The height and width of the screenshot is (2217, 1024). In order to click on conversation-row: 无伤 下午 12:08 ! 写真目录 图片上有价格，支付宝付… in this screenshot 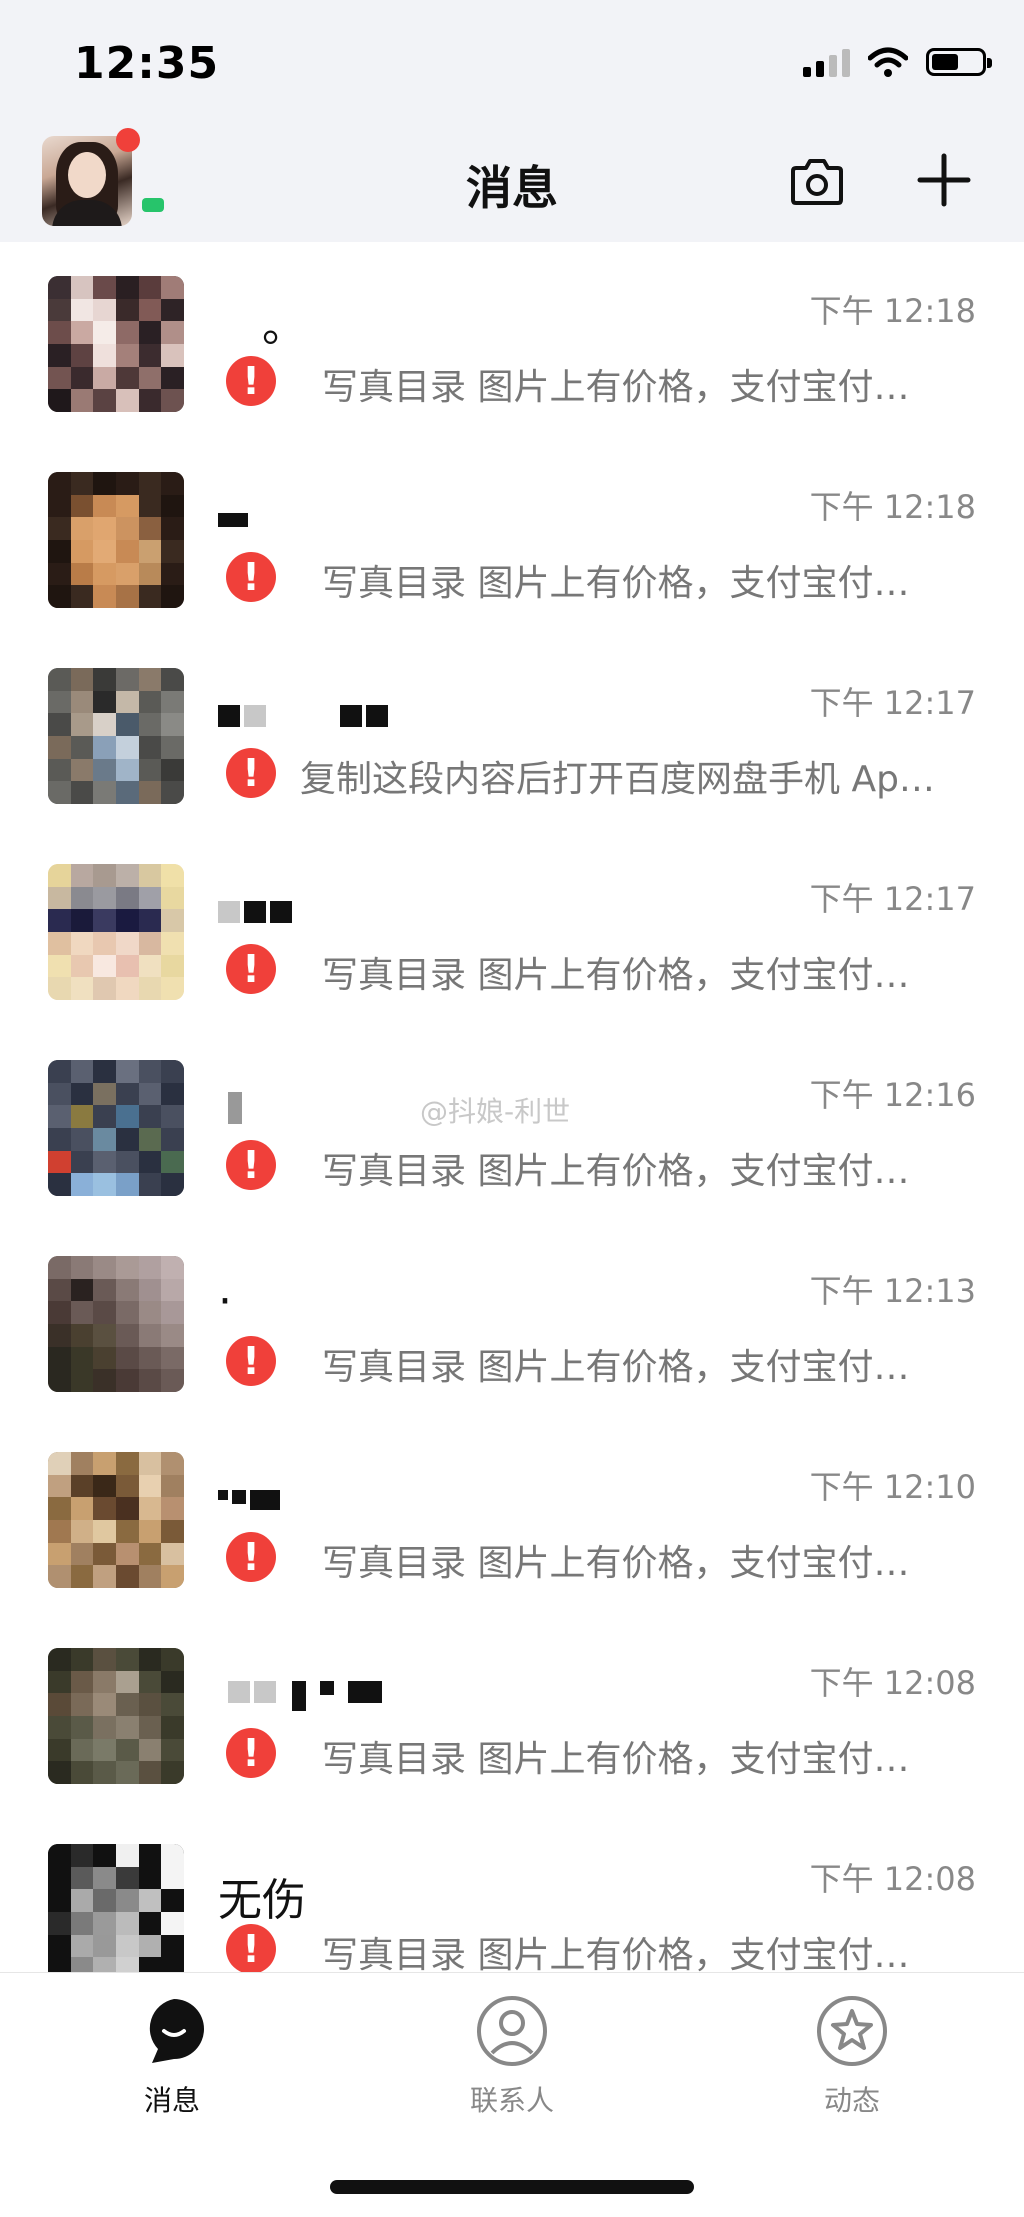, I will do `click(512, 1891)`.